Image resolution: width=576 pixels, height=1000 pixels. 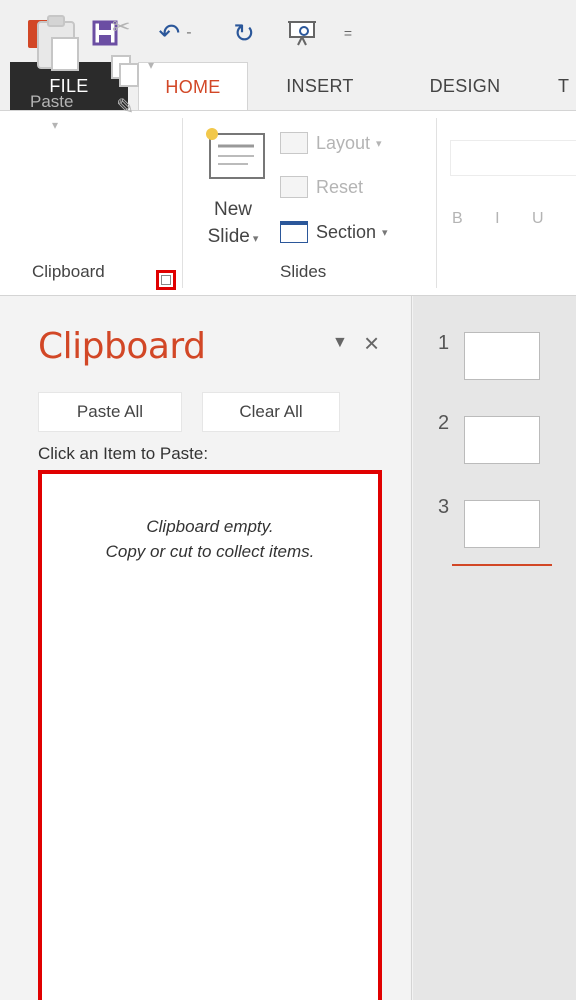 I want to click on undo-dropdown-icon: -, so click(x=188, y=33).